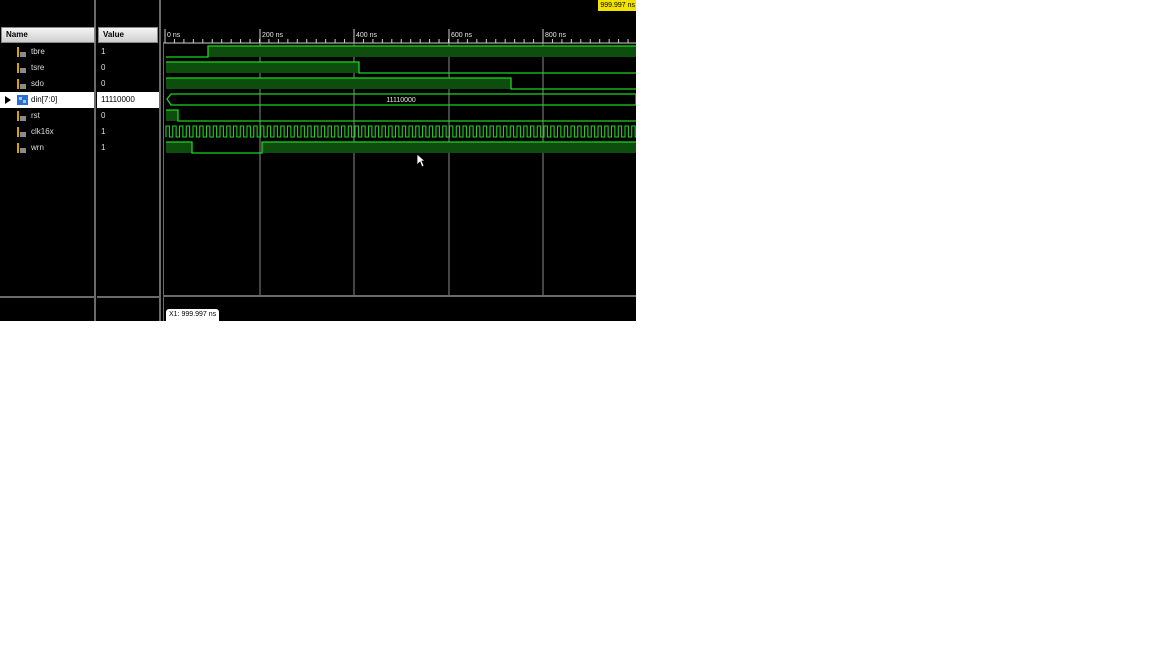 This screenshot has height=648, width=1152. I want to click on bus-value-label: 11110000, so click(401, 100).